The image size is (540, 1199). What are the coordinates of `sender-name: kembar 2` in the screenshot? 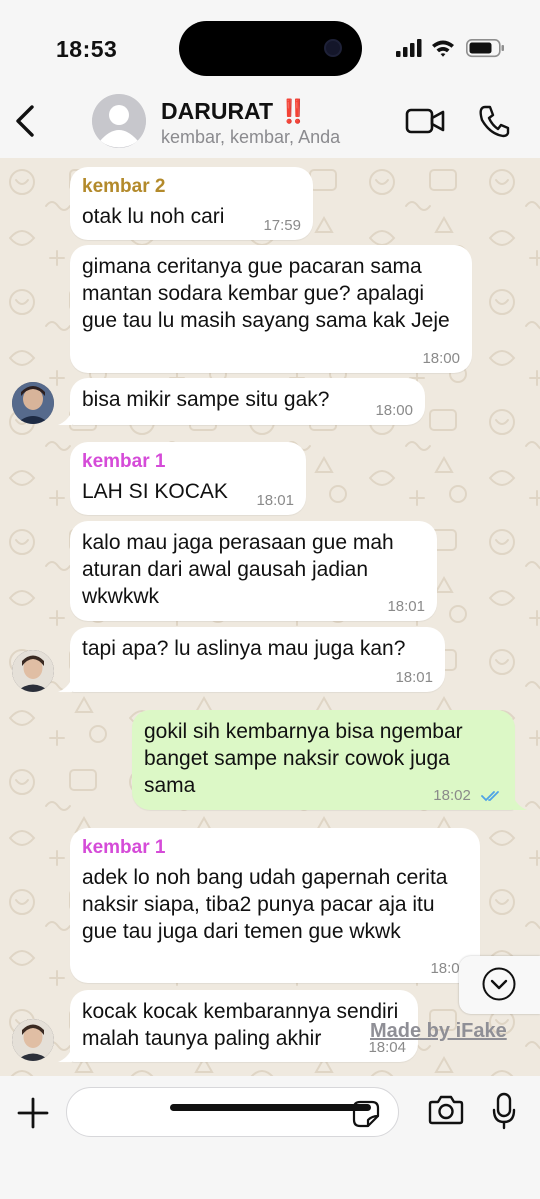 It's located at (124, 186).